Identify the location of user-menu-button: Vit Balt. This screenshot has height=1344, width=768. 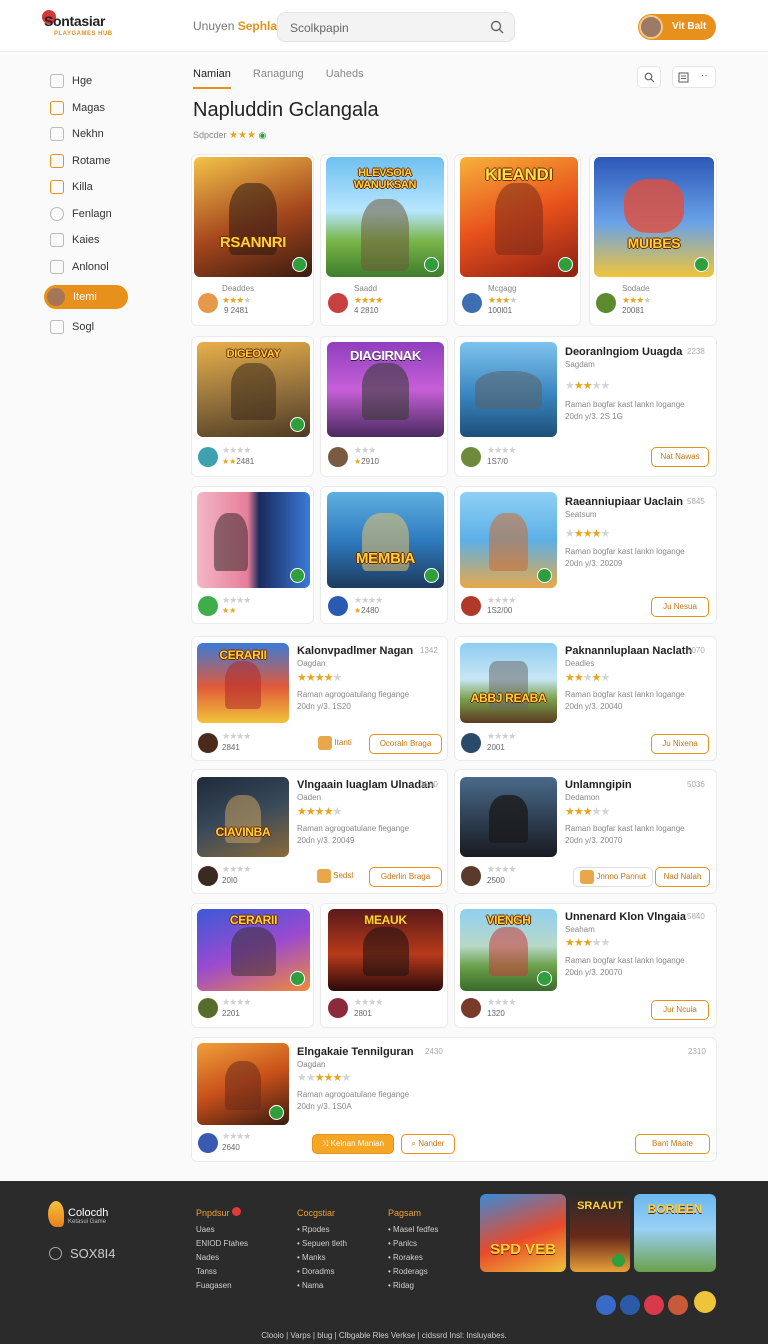
(677, 27).